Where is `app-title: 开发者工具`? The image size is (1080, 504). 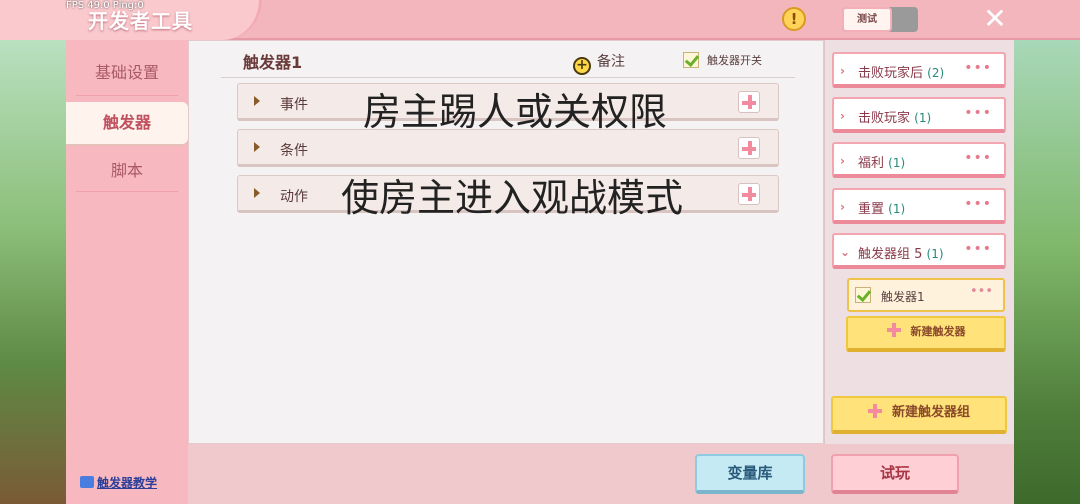 app-title: 开发者工具 is located at coordinates (140, 21).